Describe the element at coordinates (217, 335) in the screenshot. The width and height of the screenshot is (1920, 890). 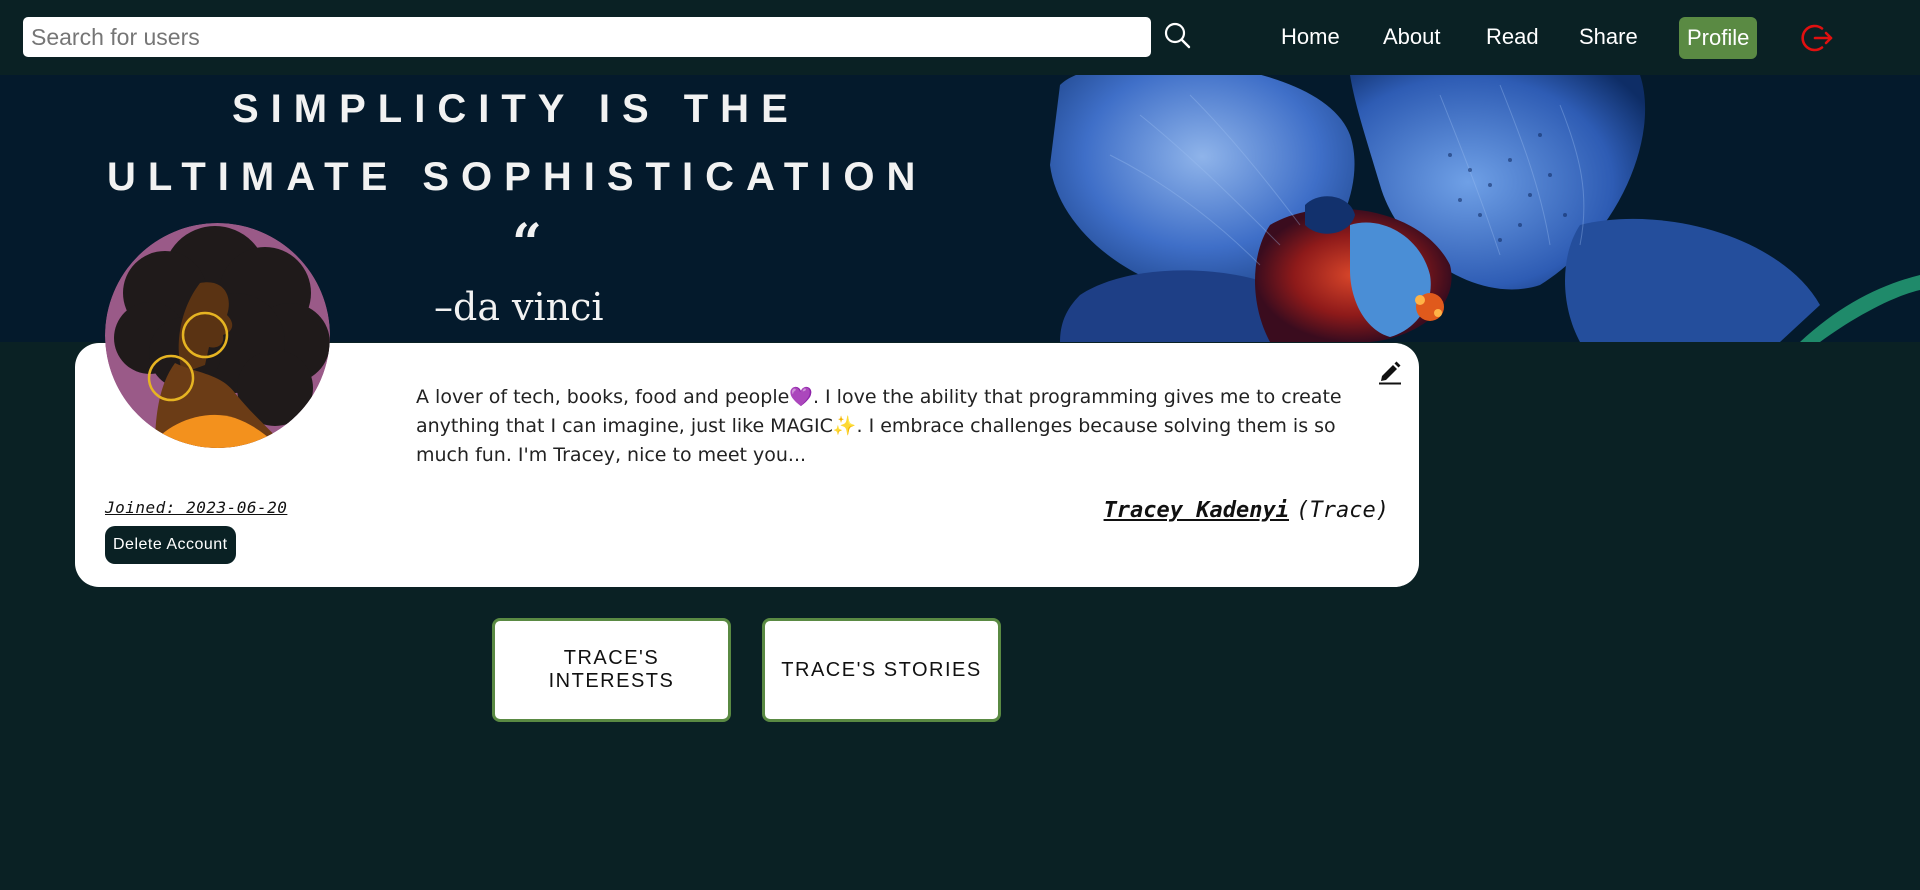
I see `avatar` at that location.